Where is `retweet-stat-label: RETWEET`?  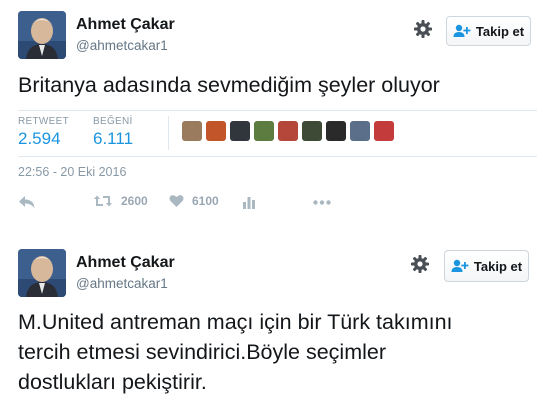
retweet-stat-label: RETWEET is located at coordinates (43, 121).